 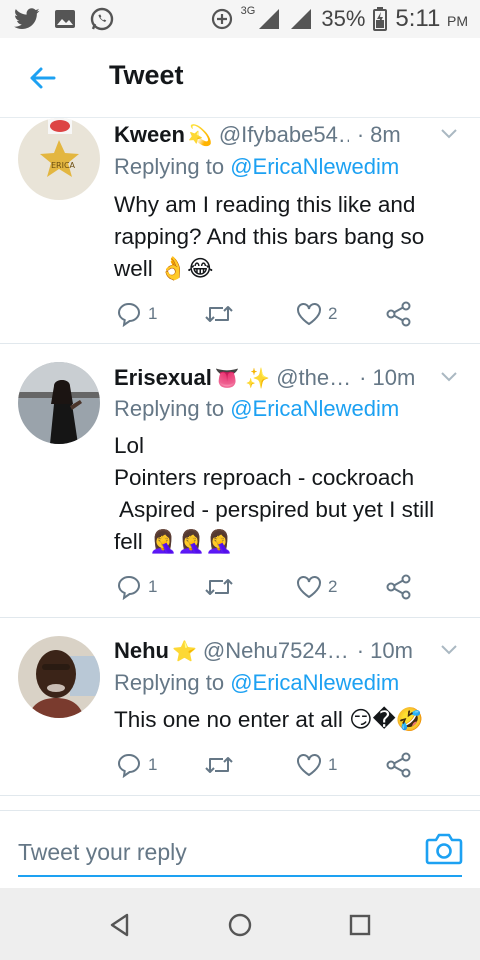 I want to click on avatar: ERICA, so click(x=59, y=159).